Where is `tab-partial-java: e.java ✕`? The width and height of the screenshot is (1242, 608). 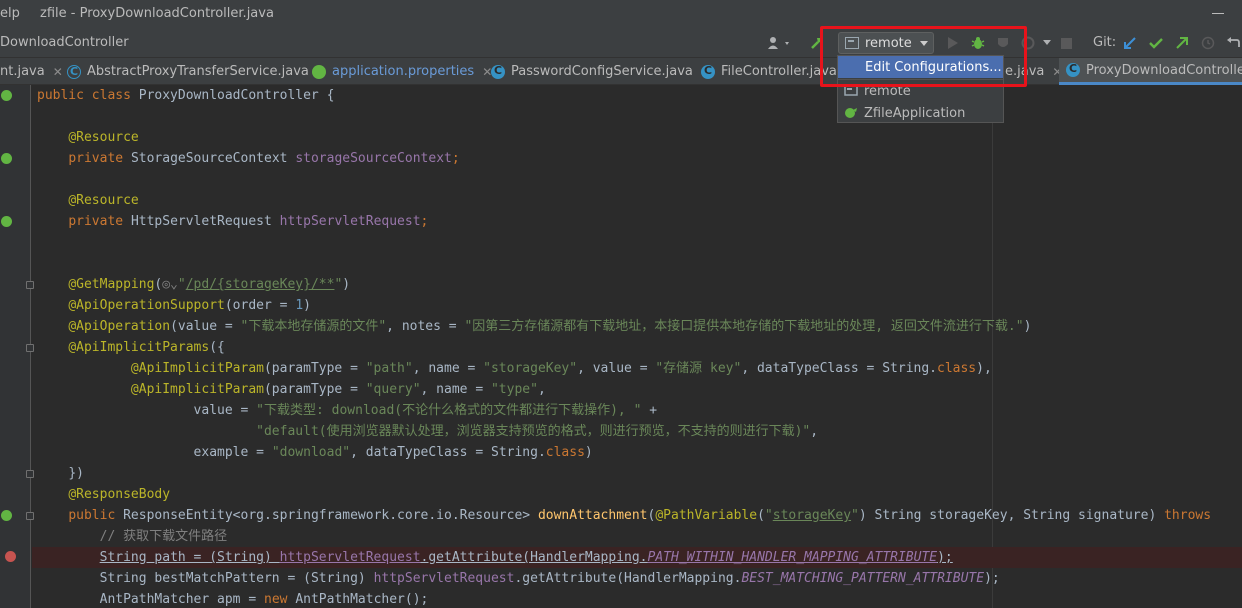
tab-partial-java: e.java ✕ is located at coordinates (1033, 71).